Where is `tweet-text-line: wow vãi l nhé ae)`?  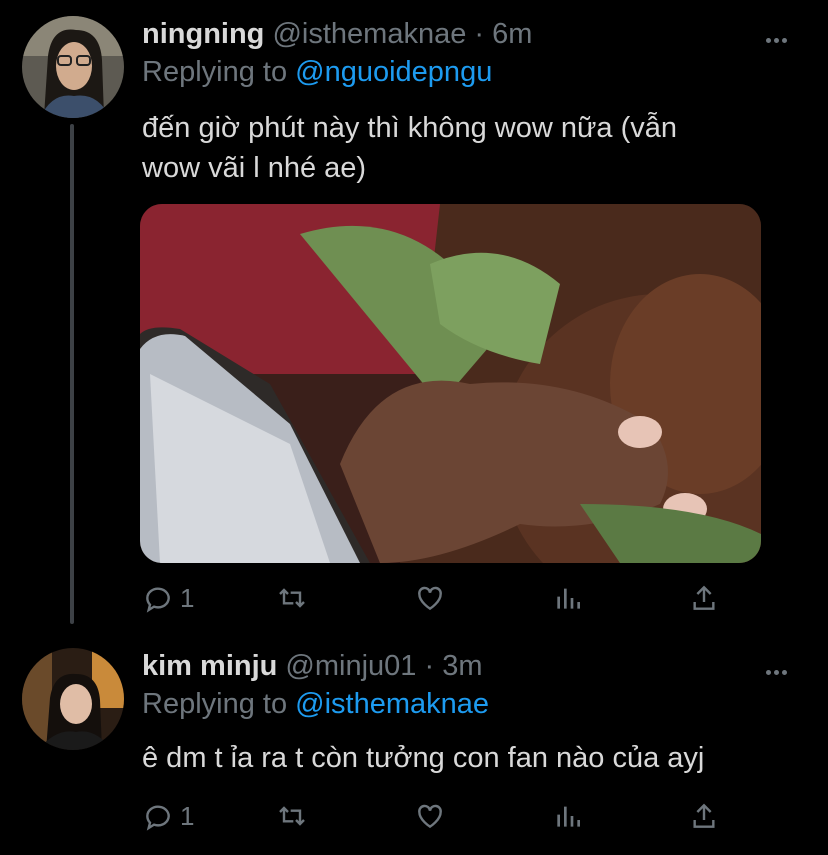
tweet-text-line: wow vãi l nhé ae) is located at coordinates (254, 168).